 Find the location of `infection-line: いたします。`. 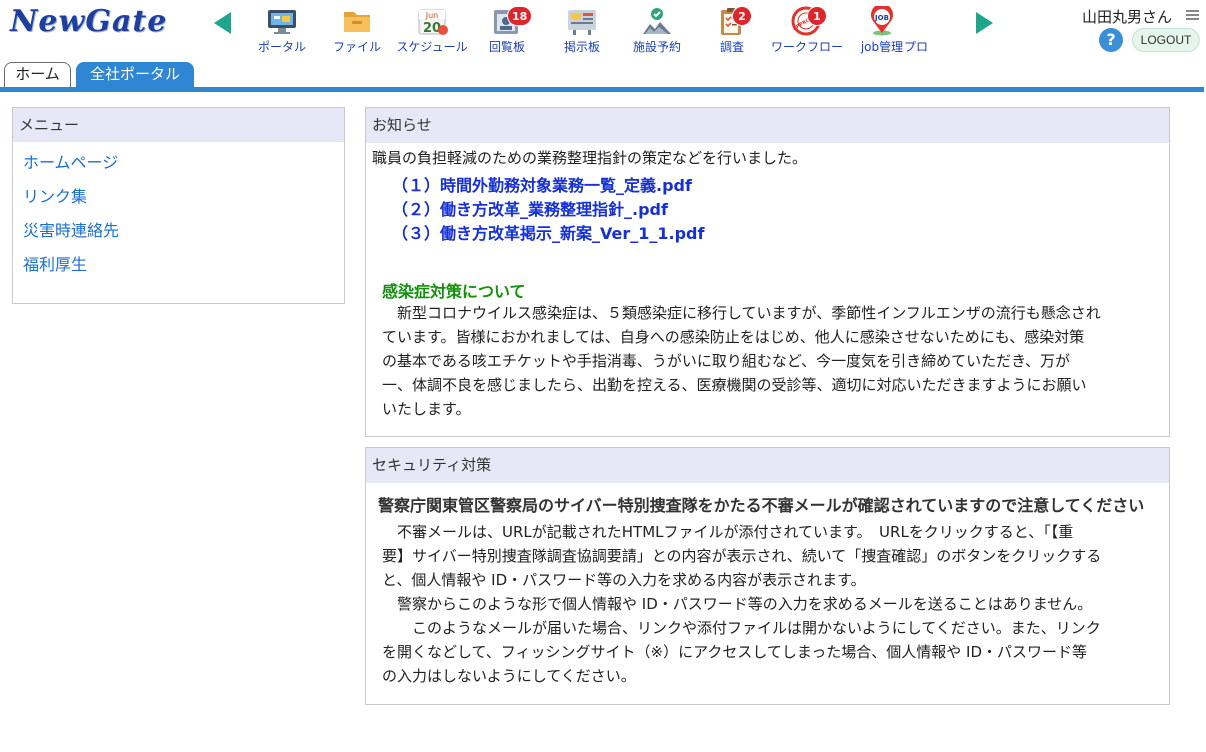

infection-line: いたします。 is located at coordinates (426, 409).